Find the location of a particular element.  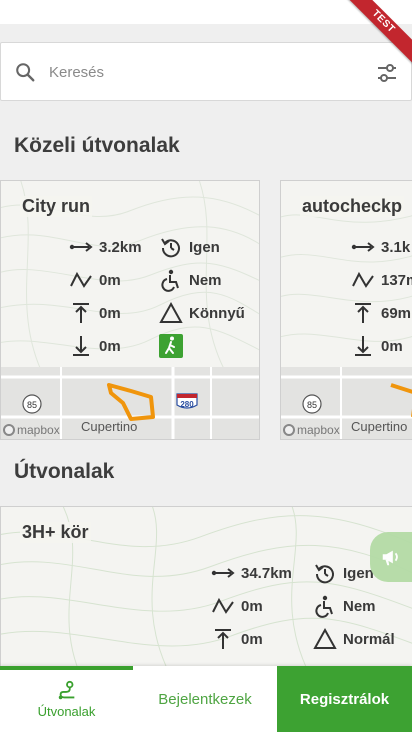

stat-distance: 3.2km is located at coordinates (105, 247).